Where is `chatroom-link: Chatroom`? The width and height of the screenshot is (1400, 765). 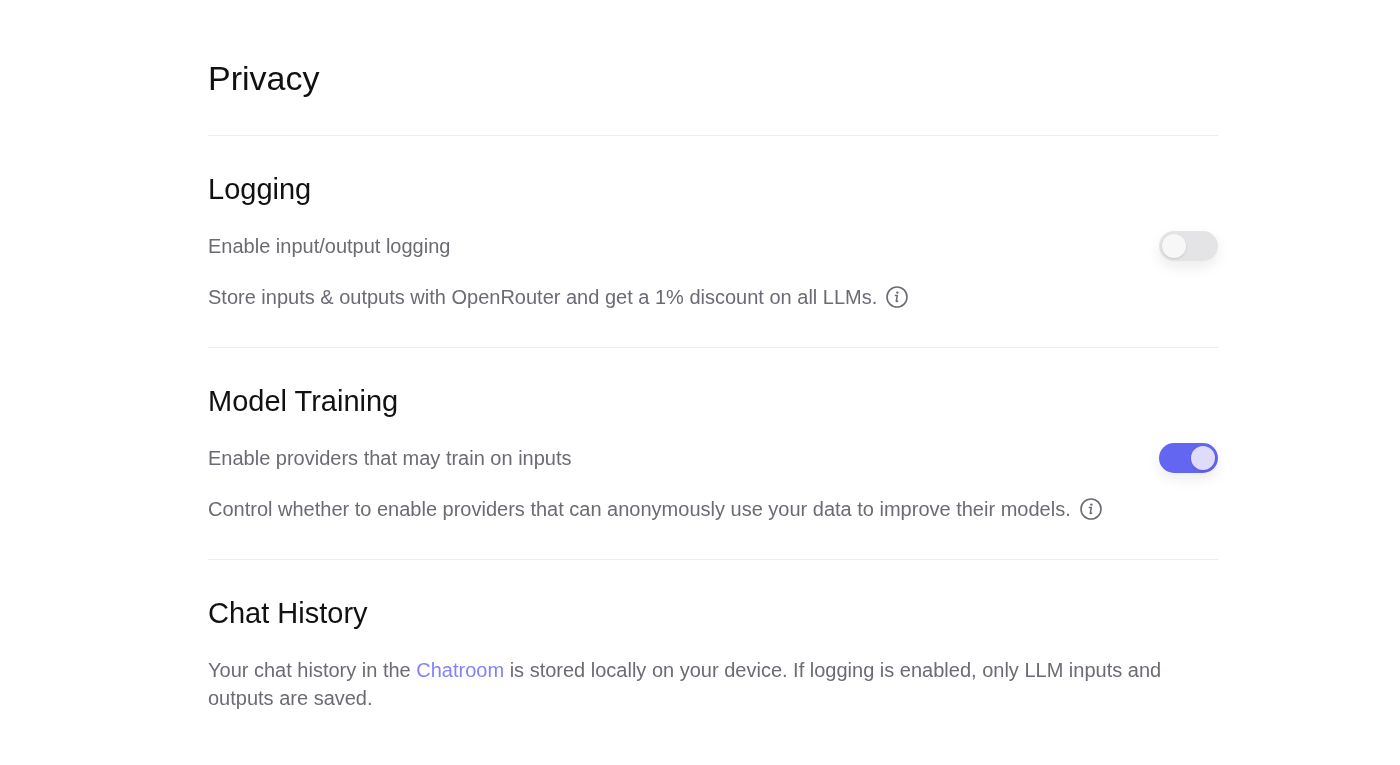
chatroom-link: Chatroom is located at coordinates (460, 670).